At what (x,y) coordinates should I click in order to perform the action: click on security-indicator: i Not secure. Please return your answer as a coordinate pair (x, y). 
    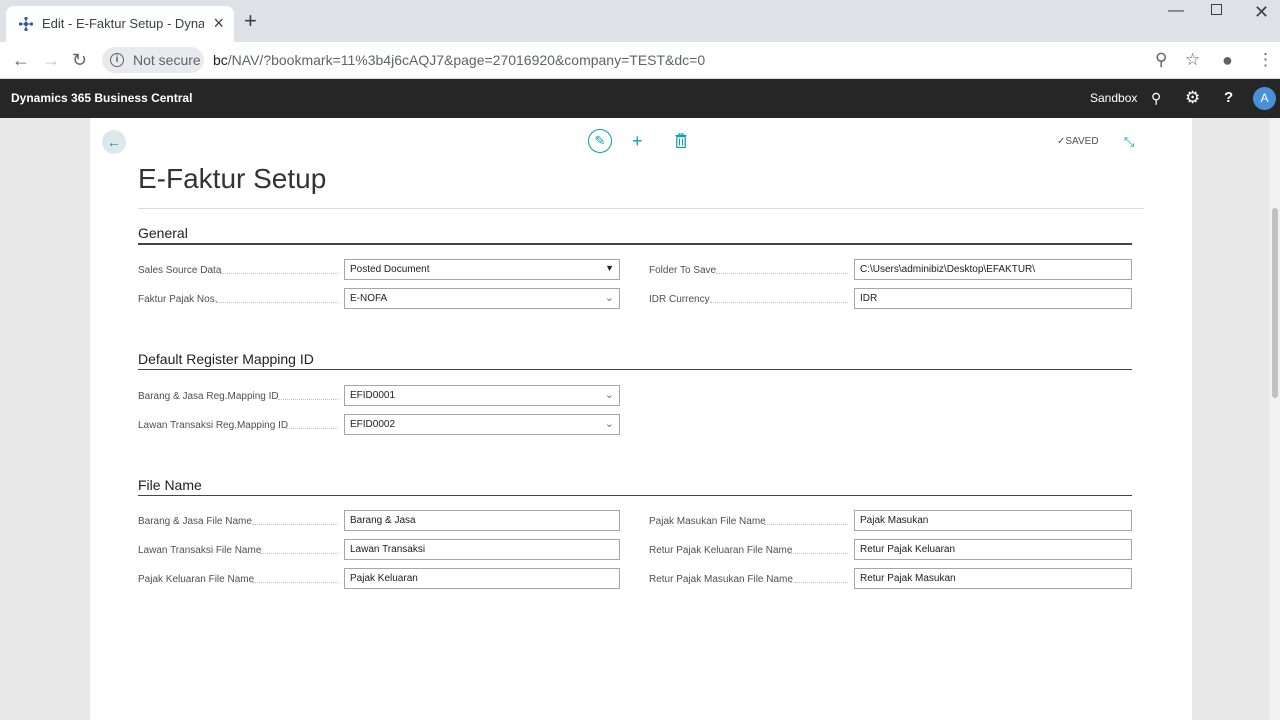
    Looking at the image, I should click on (153, 60).